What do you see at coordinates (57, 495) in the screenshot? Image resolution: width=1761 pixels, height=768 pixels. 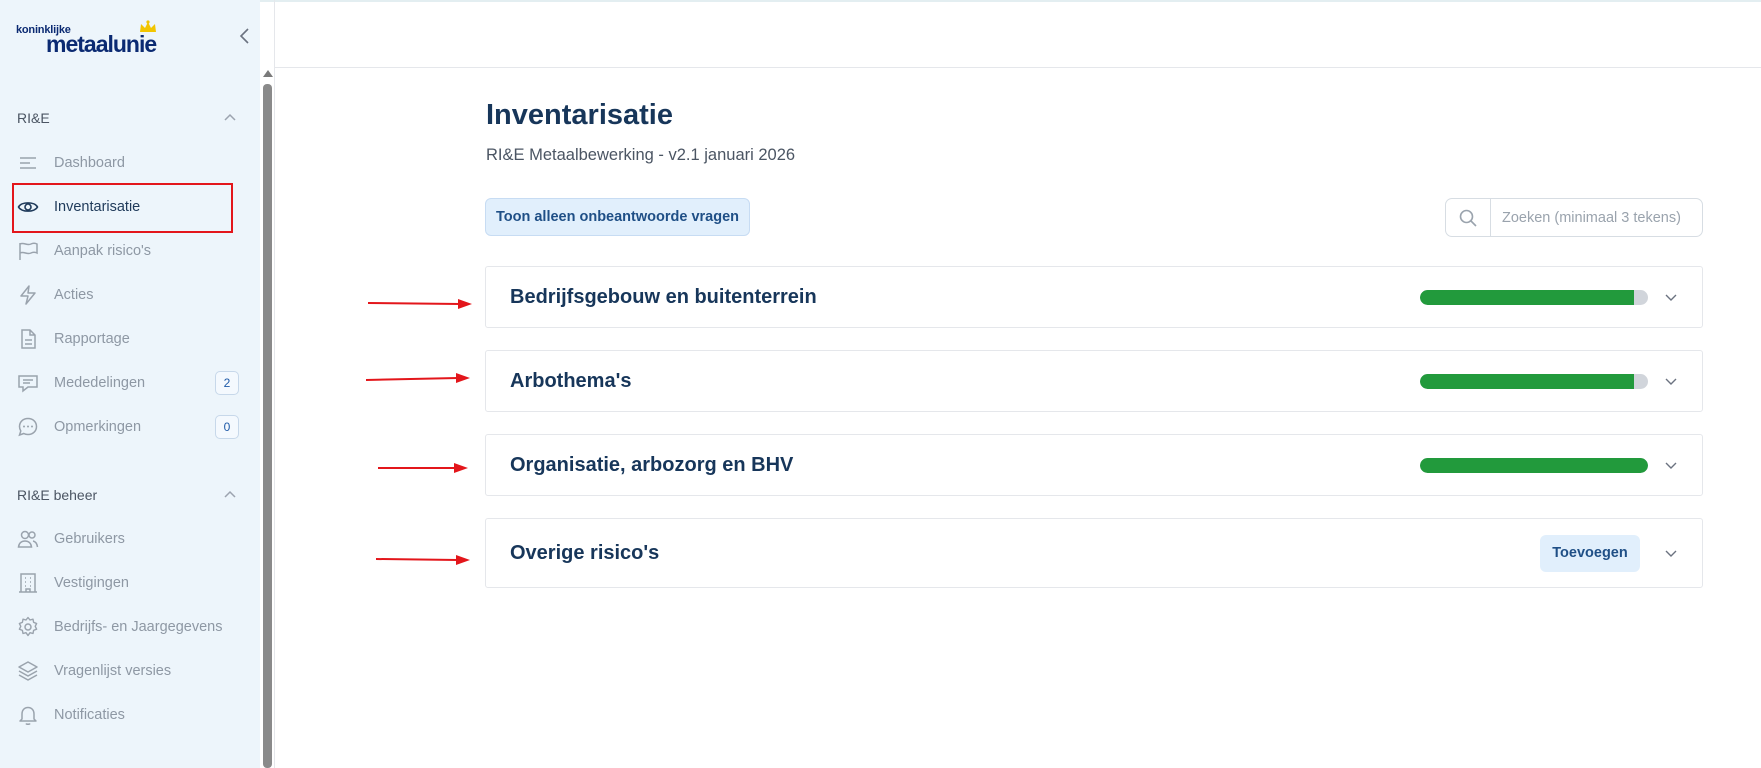 I see `section-title: RI&E beheer` at bounding box center [57, 495].